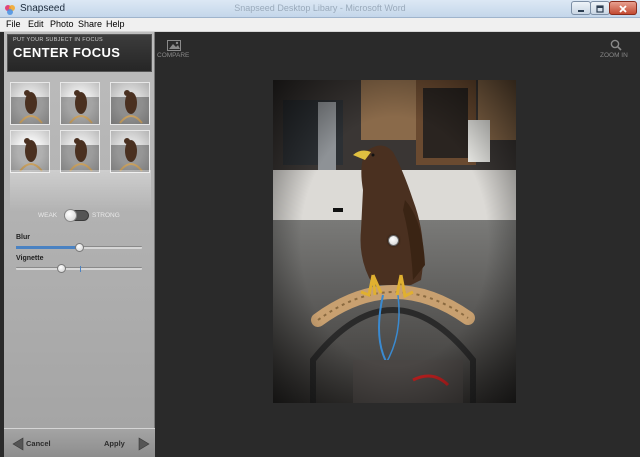 This screenshot has height=457, width=640. I want to click on cancel-label: Cancel, so click(38, 443).